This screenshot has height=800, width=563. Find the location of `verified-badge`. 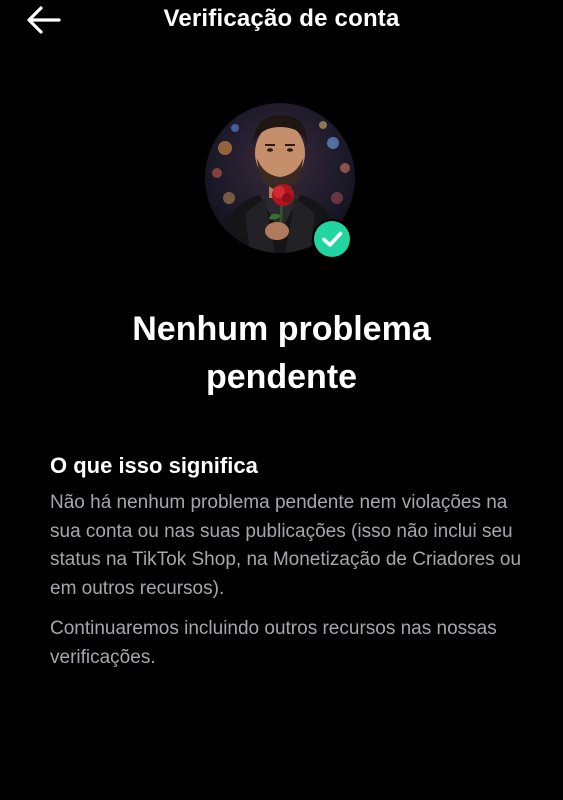

verified-badge is located at coordinates (332, 239).